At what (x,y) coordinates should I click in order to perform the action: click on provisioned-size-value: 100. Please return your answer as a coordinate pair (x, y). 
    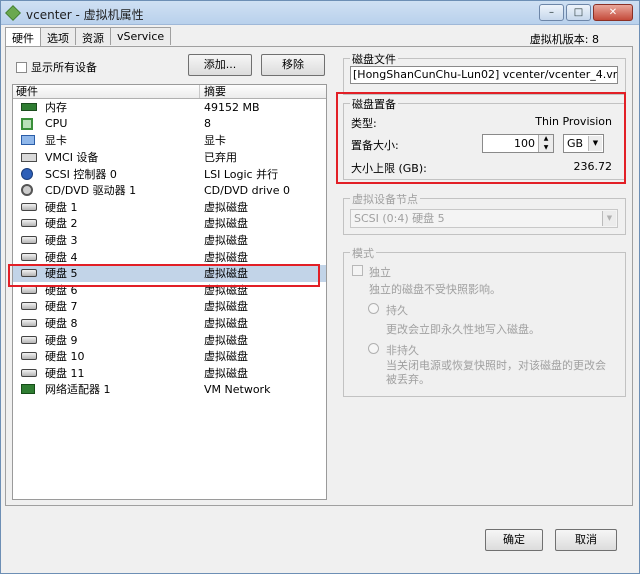
    Looking at the image, I should click on (524, 143).